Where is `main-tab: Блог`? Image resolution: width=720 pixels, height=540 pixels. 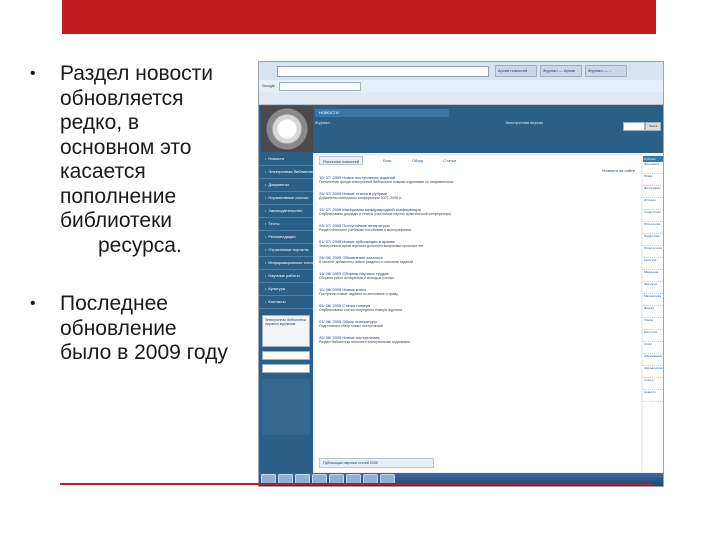 main-tab: Блог is located at coordinates (387, 160).